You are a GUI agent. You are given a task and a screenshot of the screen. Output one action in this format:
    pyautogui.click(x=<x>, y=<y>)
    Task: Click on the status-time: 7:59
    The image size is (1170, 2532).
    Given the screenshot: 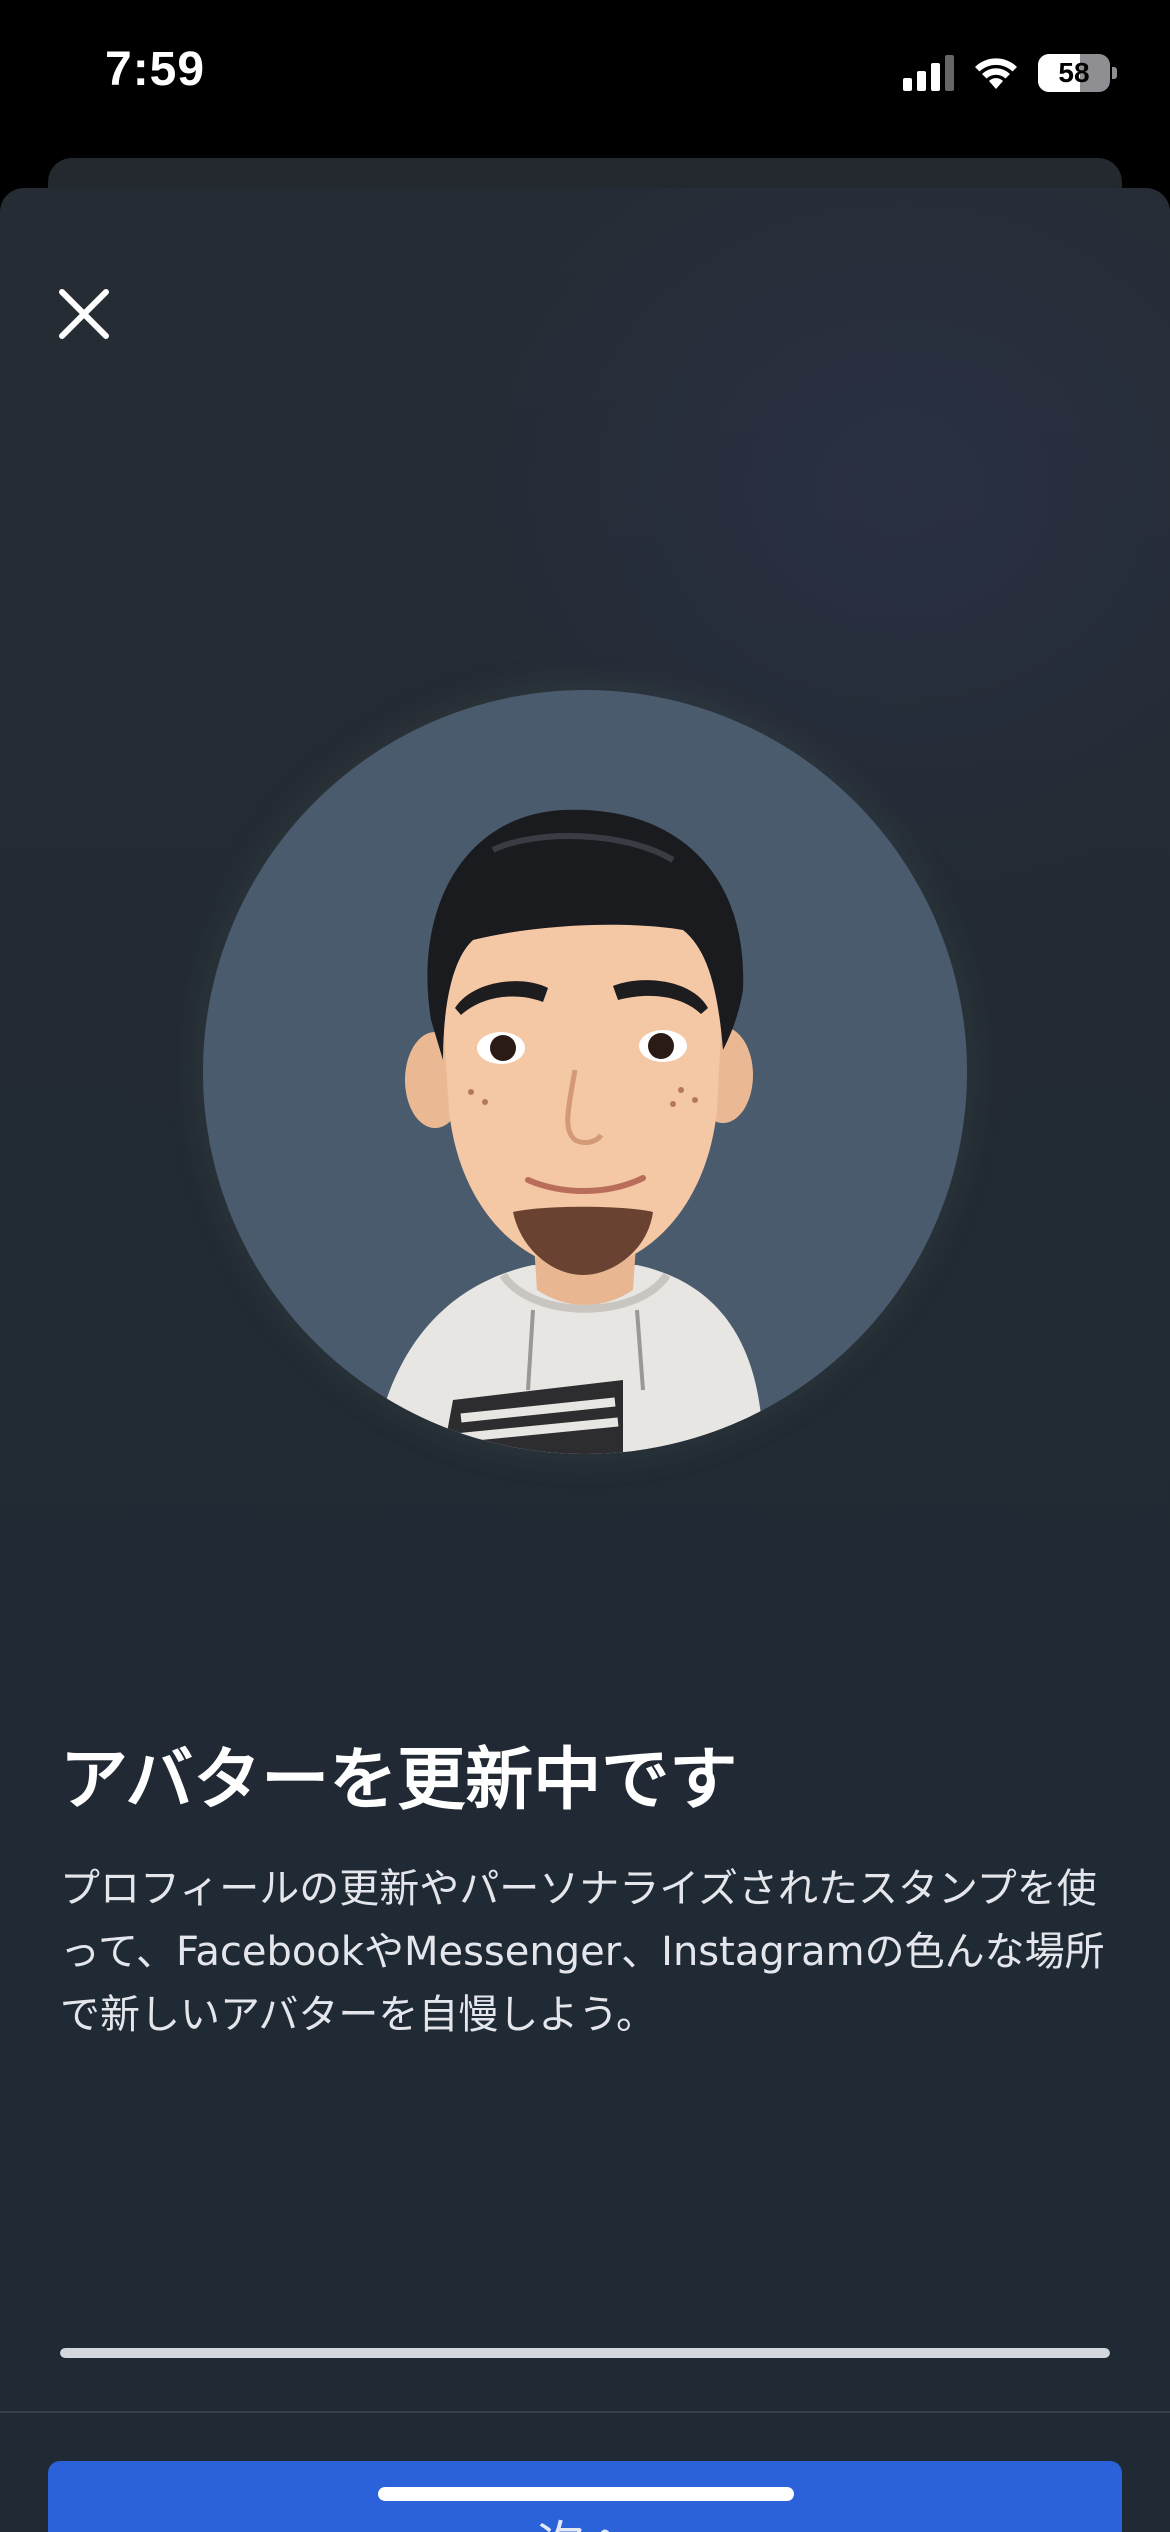 What is the action you would take?
    pyautogui.click(x=155, y=69)
    